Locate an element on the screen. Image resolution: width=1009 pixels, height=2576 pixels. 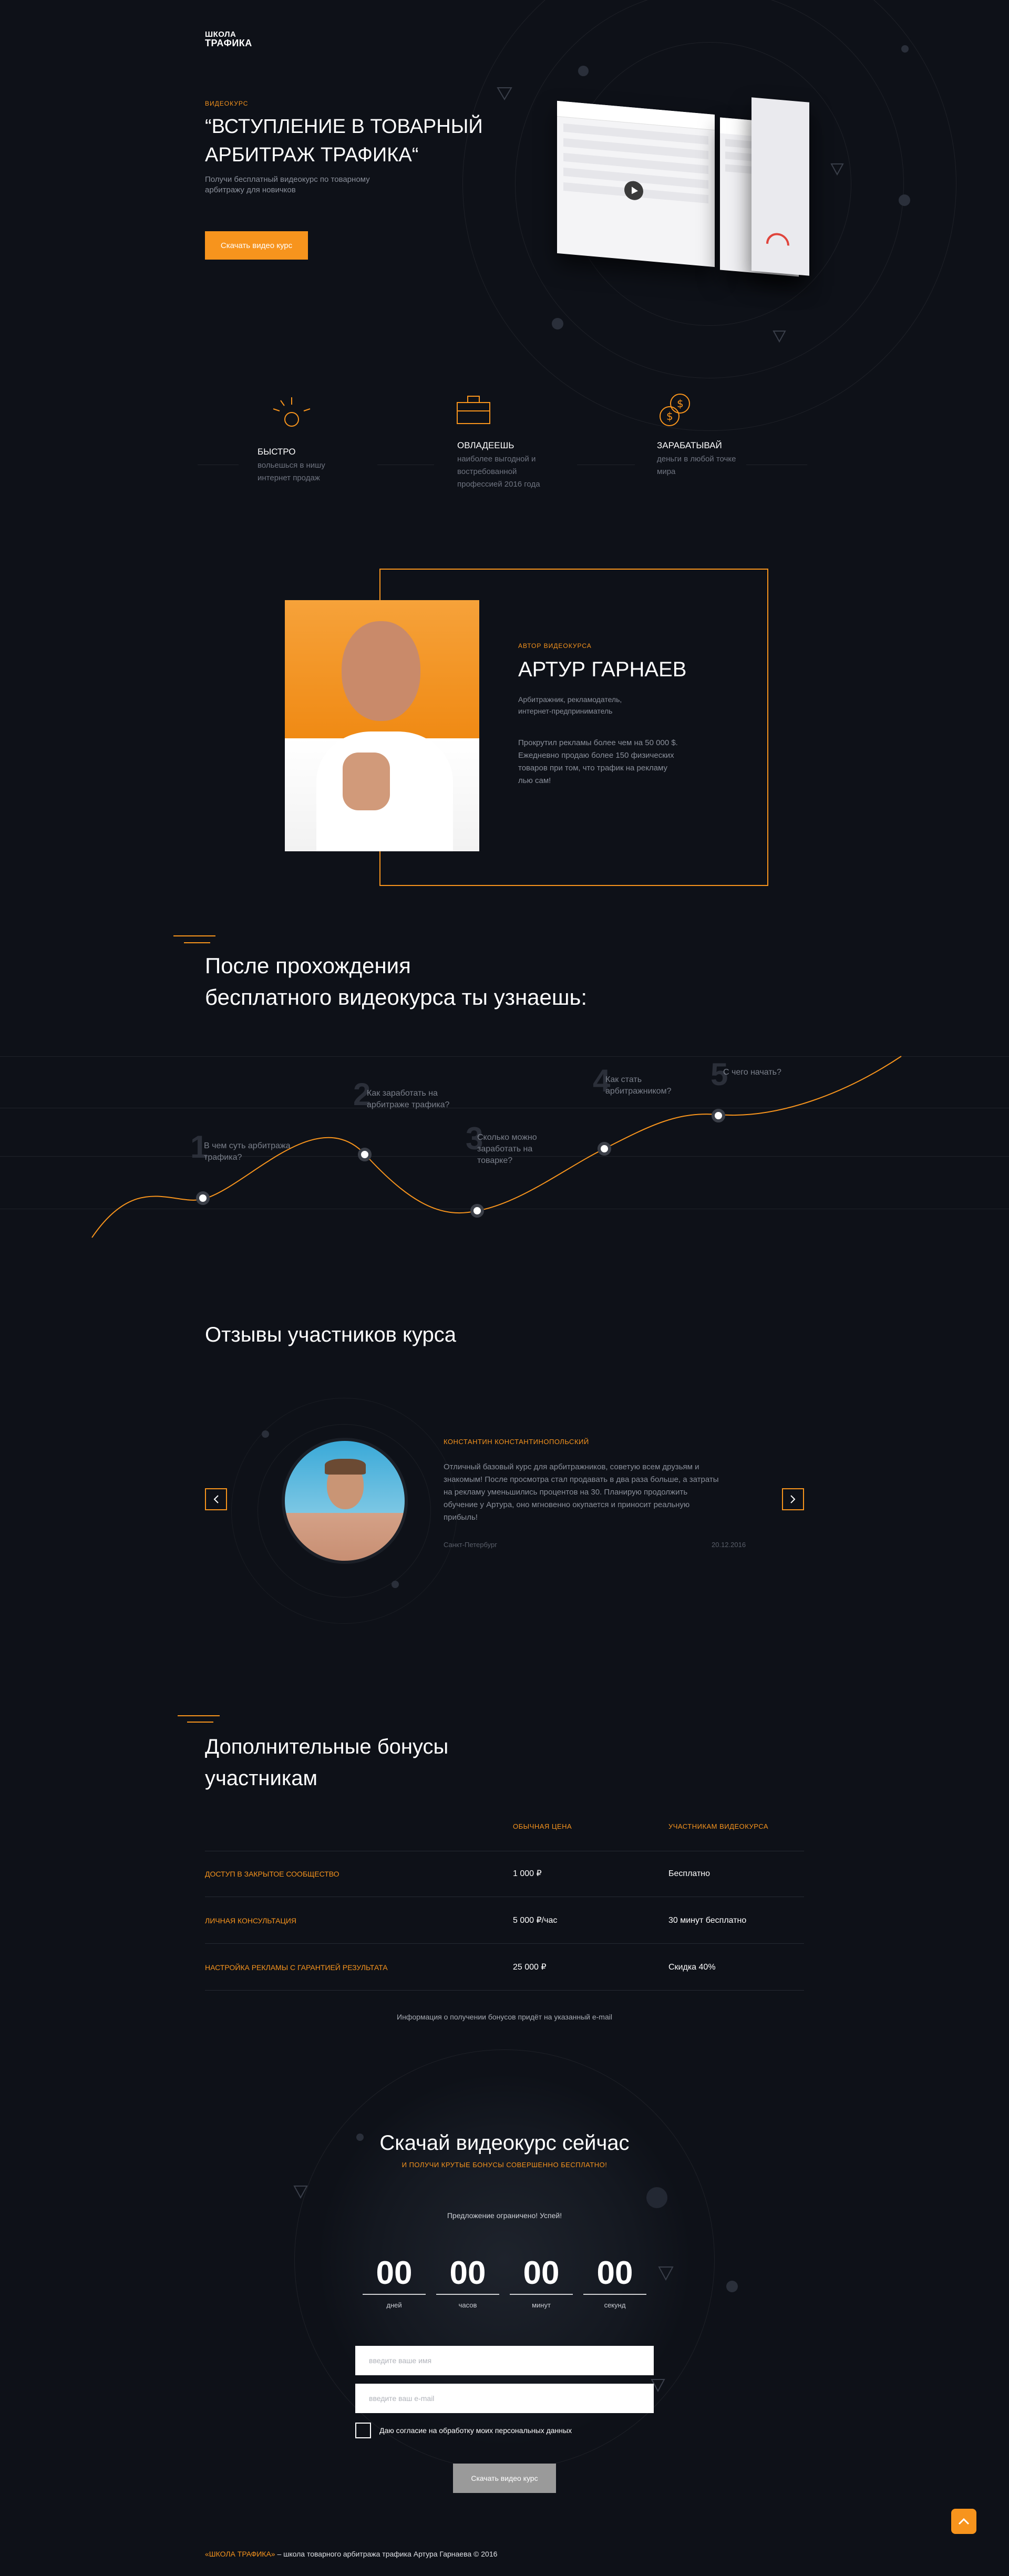
feature-title: БЫСТРО is located at coordinates (277, 452).